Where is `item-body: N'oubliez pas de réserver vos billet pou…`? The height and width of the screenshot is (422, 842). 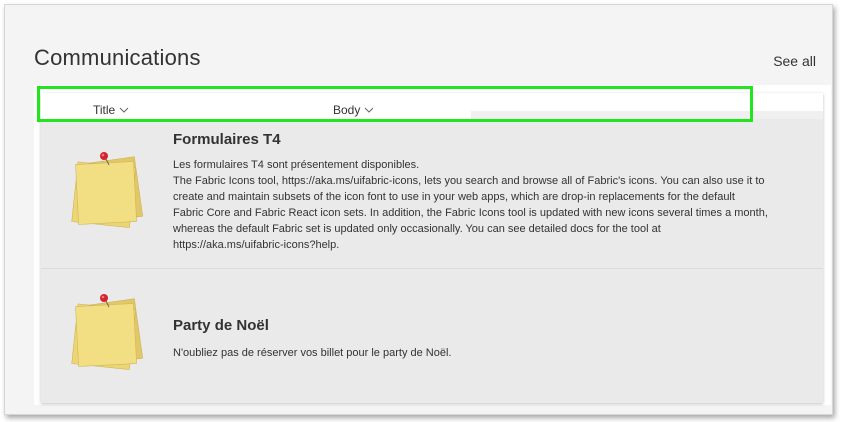 item-body: N'oubliez pas de réserver vos billet pou… is located at coordinates (312, 353).